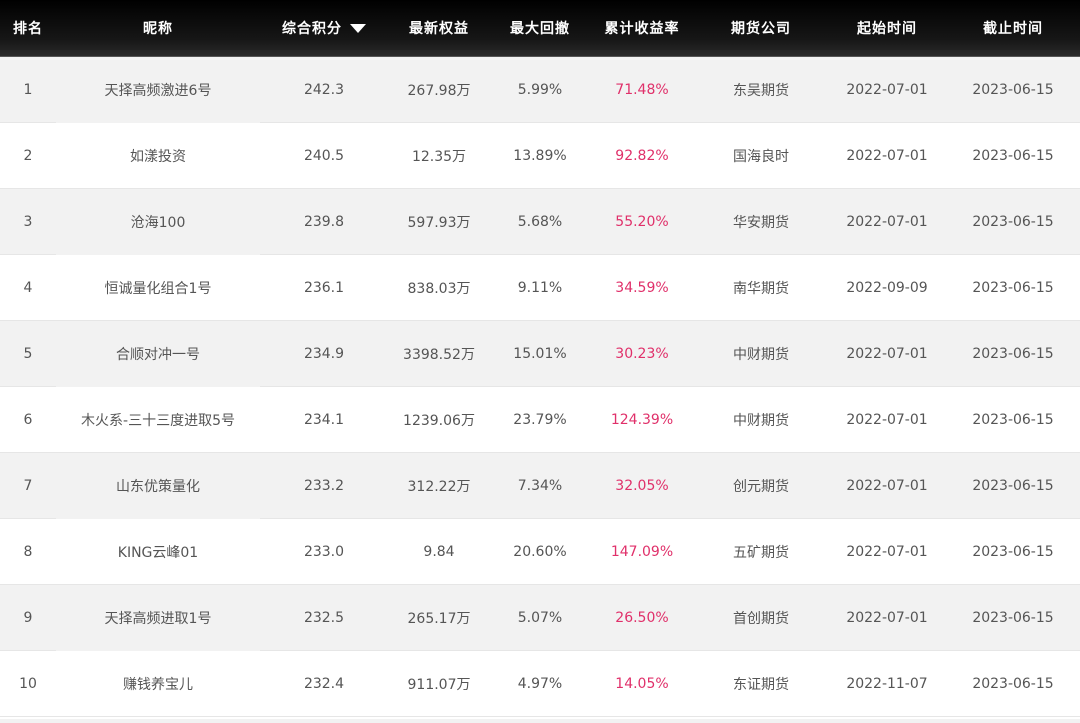 Image resolution: width=1080 pixels, height=723 pixels. I want to click on cell-drawdown: 5.07%, so click(540, 617).